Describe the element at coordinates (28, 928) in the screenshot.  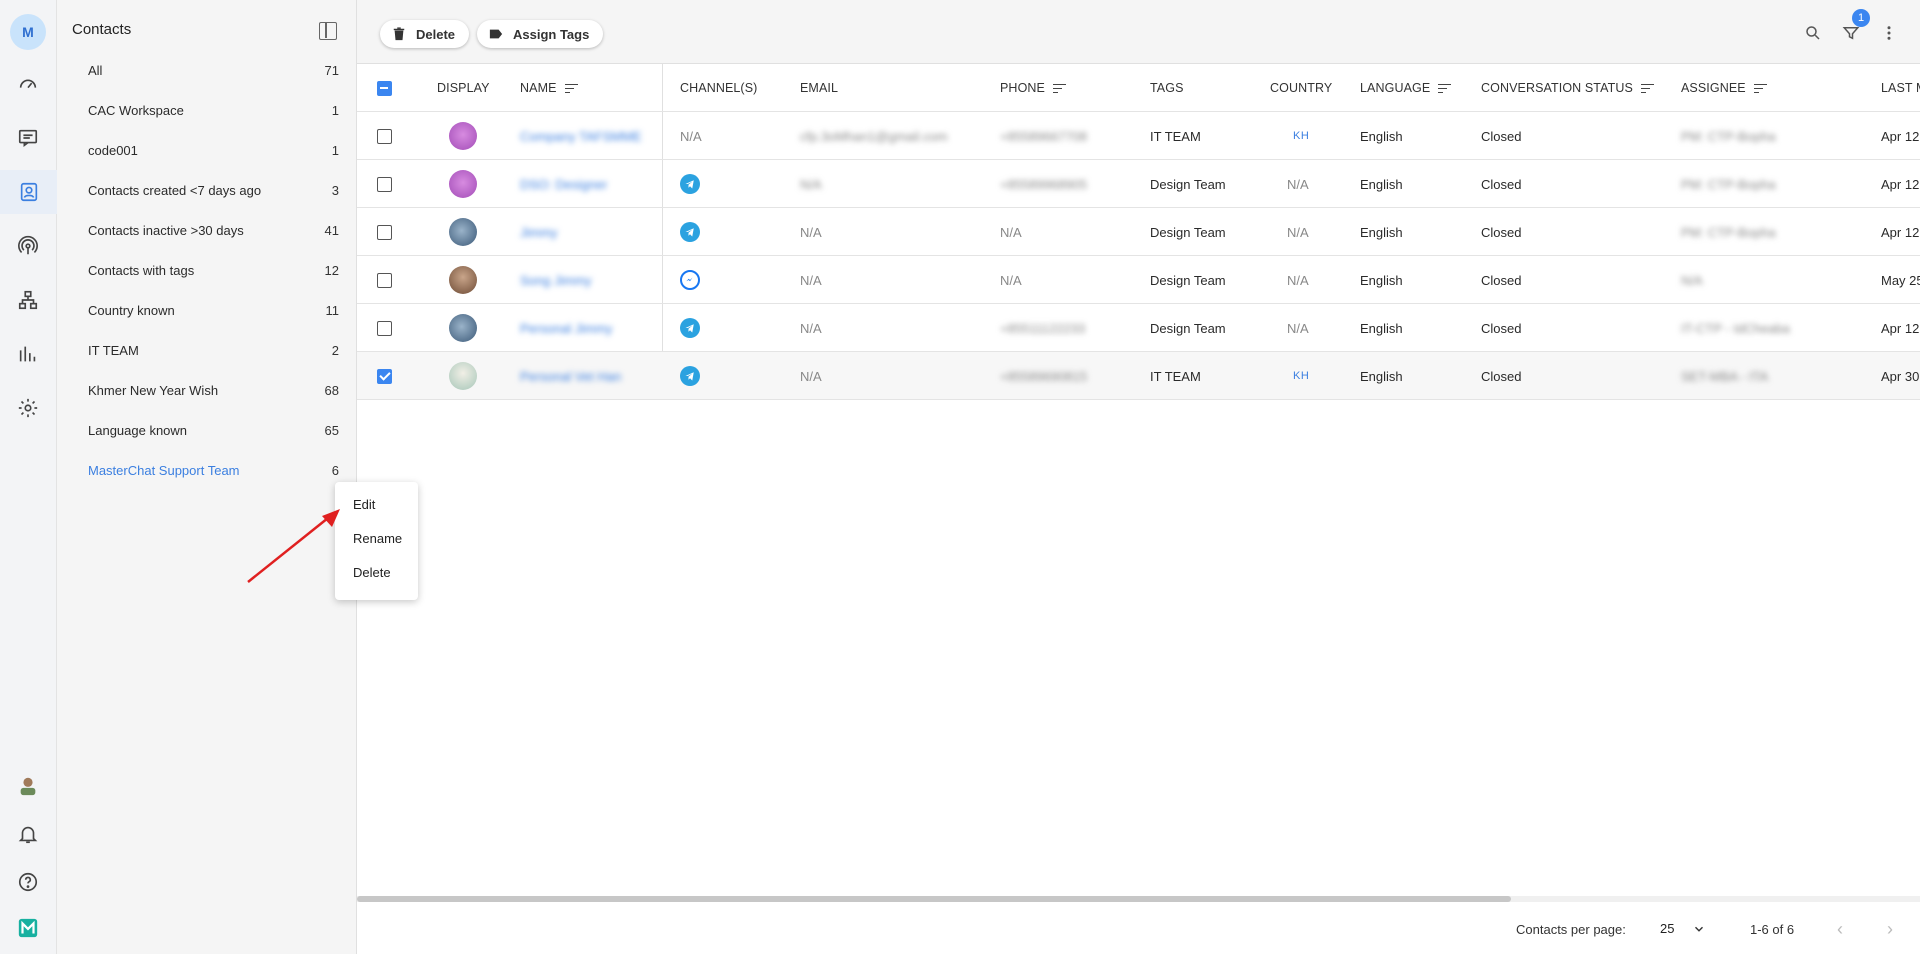
I see `masterchat-logo-icon` at that location.